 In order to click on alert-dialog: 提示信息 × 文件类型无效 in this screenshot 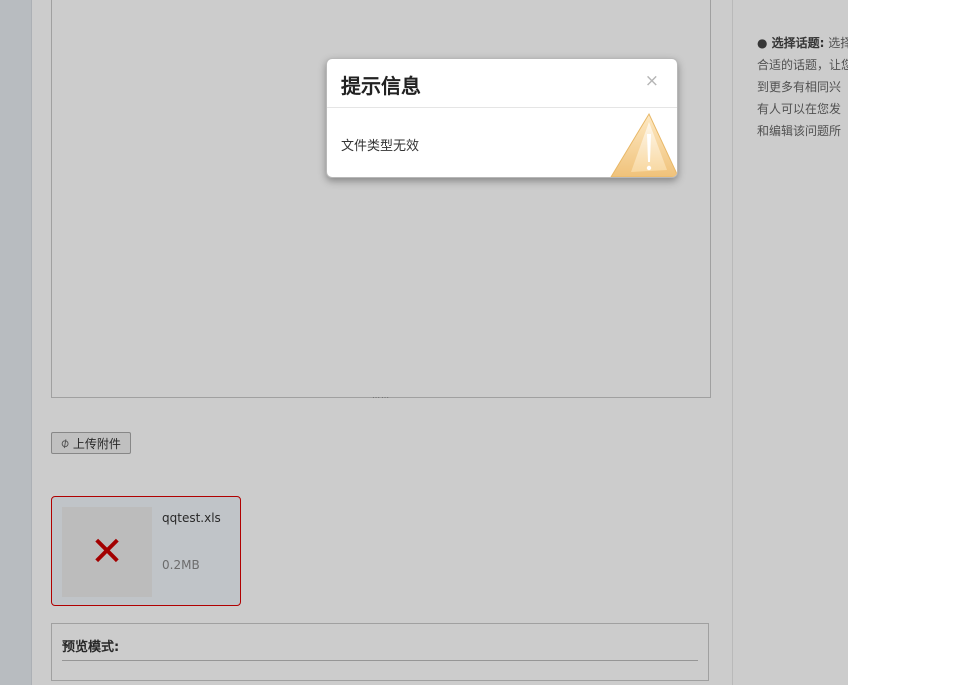, I will do `click(502, 118)`.